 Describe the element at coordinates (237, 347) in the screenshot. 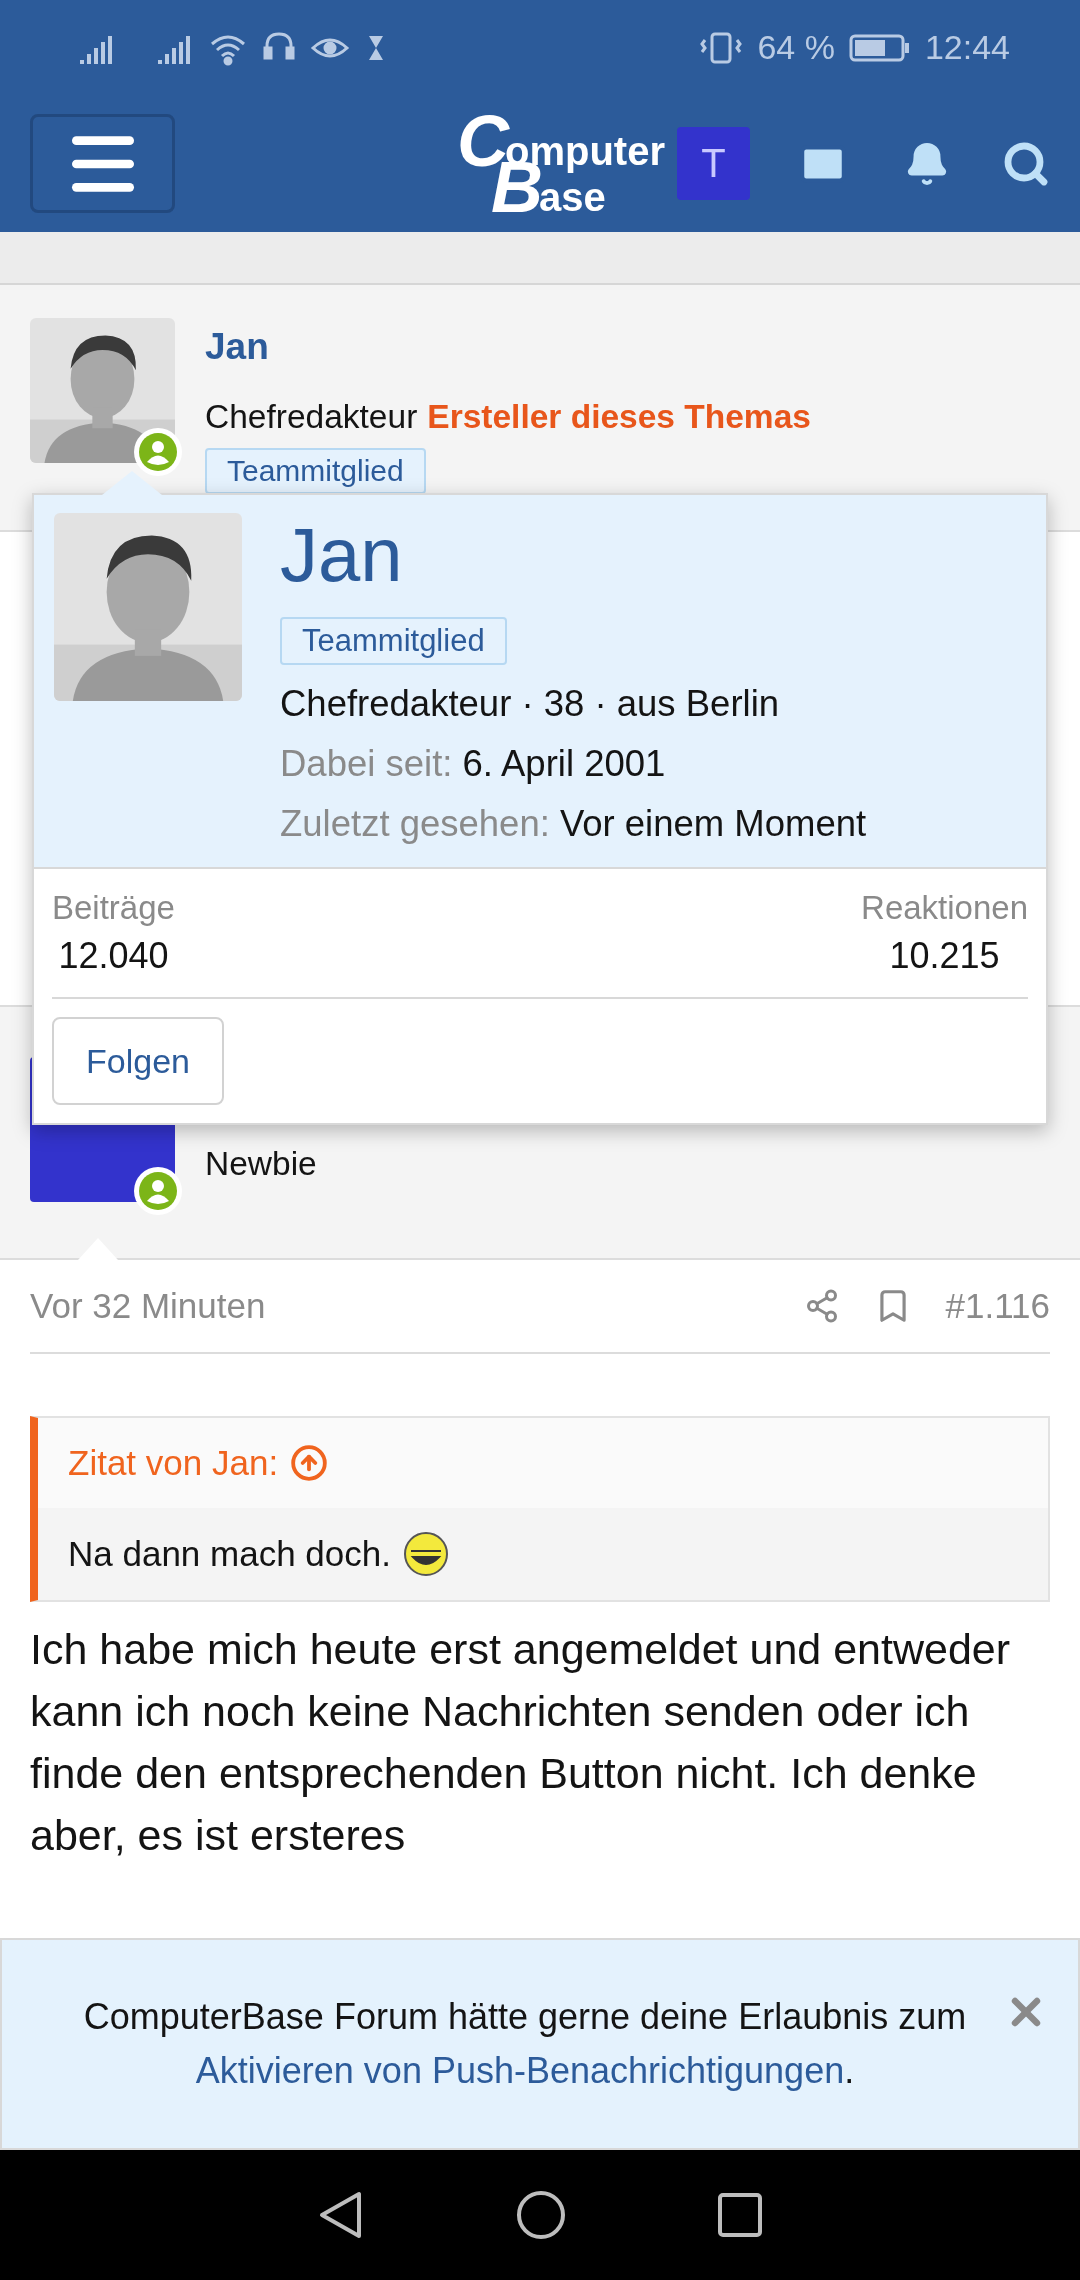

I see `author-name: Jan` at that location.